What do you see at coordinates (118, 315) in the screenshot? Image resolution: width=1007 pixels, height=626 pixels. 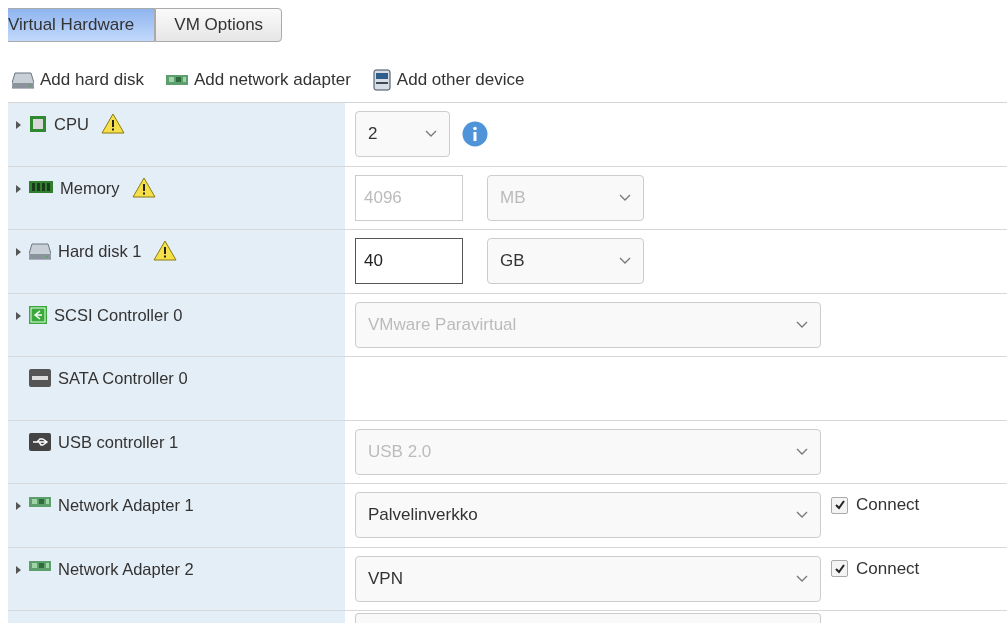 I see `device-label: SCSI Controller 0` at bounding box center [118, 315].